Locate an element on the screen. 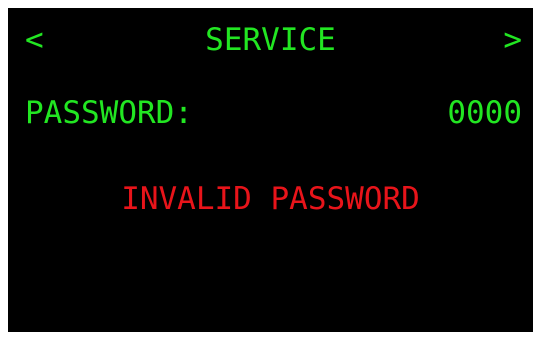 Image resolution: width=541 pixels, height=340 pixels. password-field: 0000 is located at coordinates (484, 113).